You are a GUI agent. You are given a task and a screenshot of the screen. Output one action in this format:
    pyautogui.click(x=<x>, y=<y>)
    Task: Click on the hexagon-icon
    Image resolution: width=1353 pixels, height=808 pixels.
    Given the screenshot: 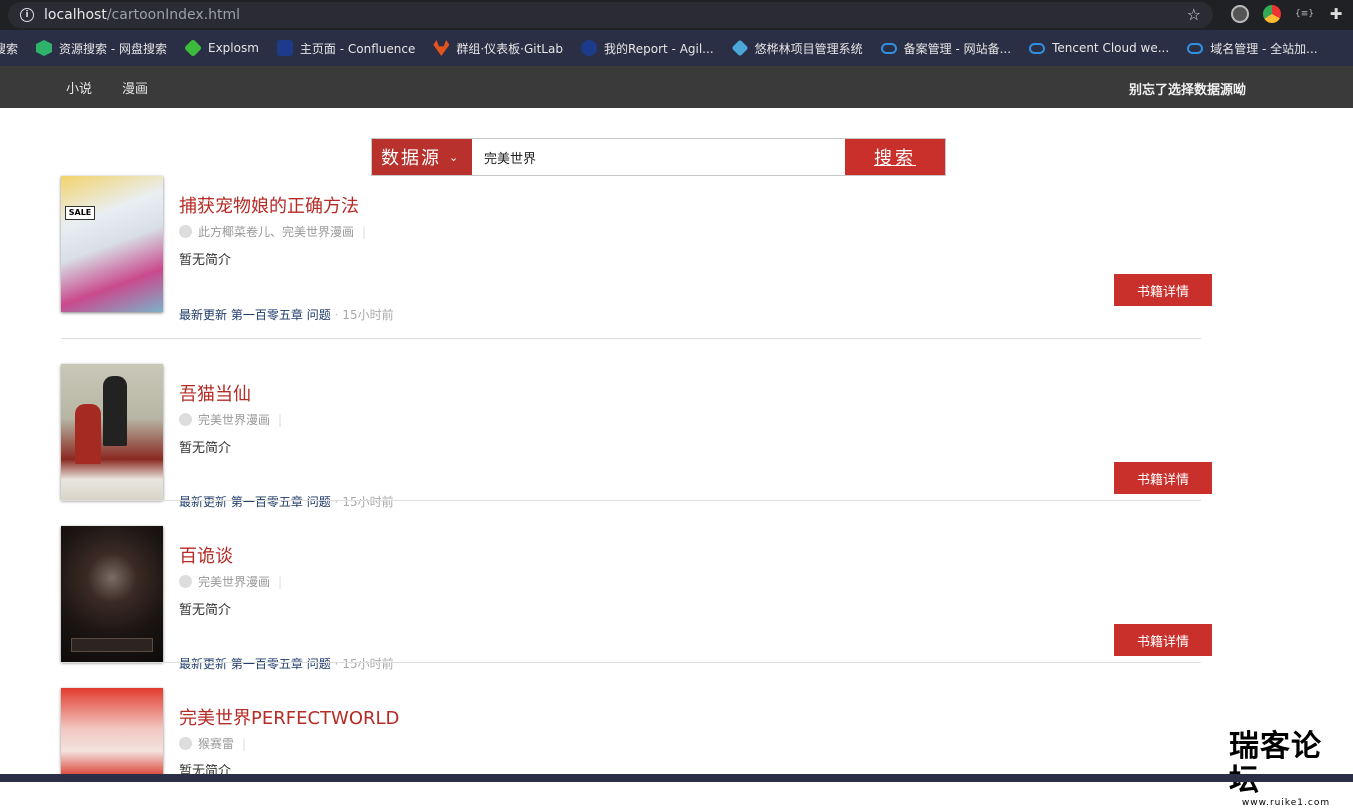 What is the action you would take?
    pyautogui.click(x=44, y=48)
    